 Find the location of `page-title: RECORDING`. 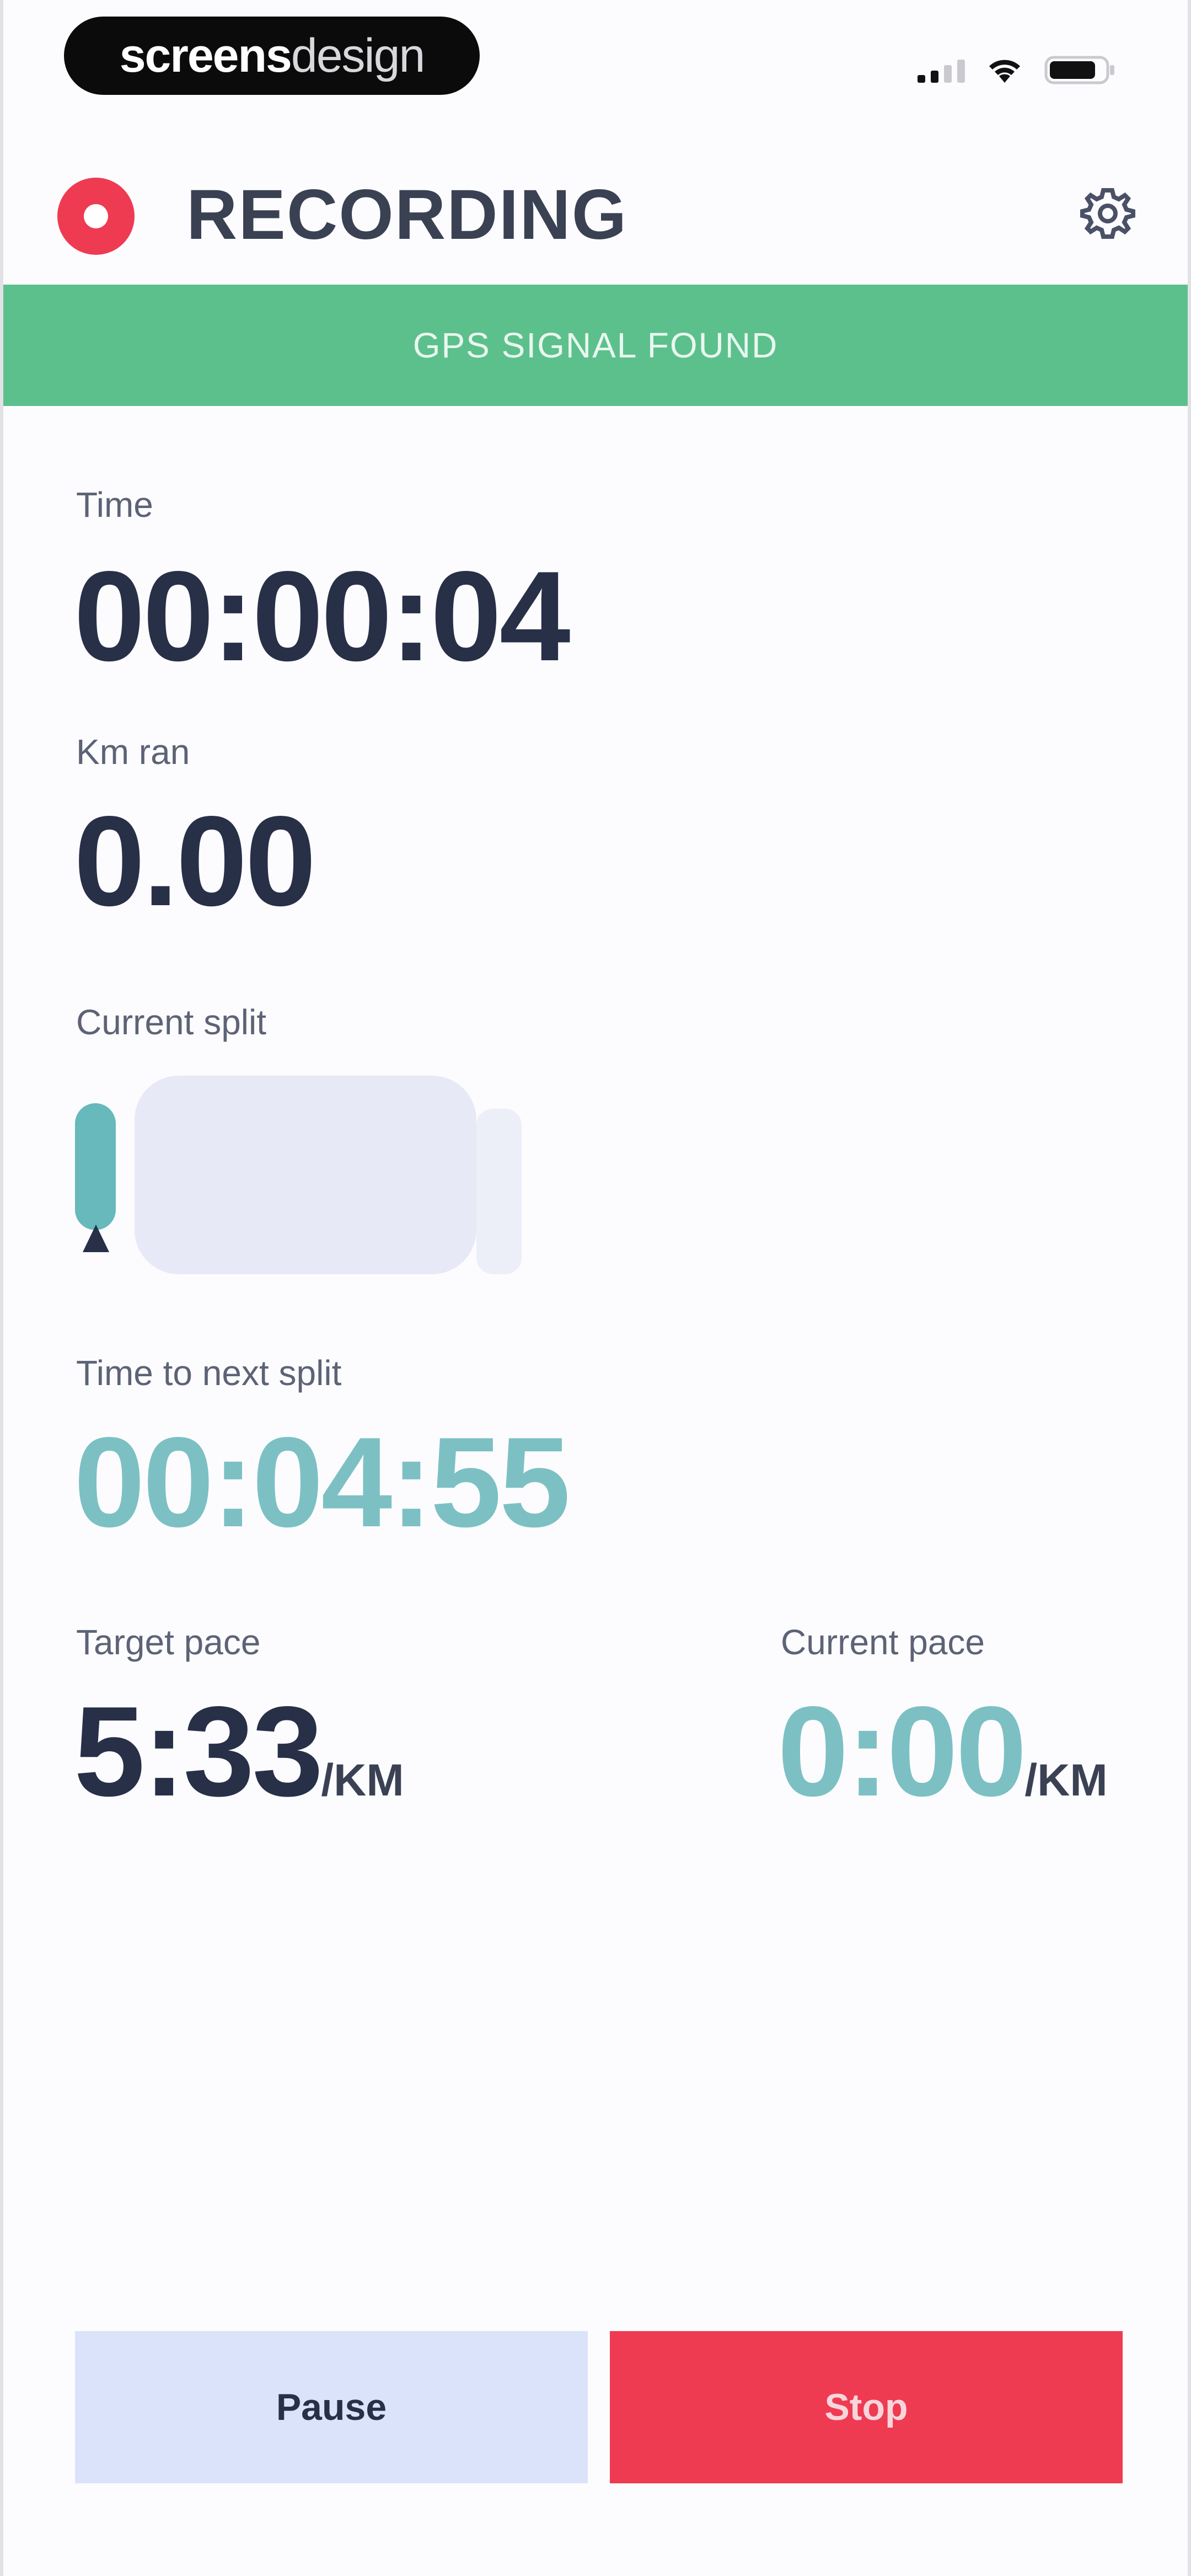

page-title: RECORDING is located at coordinates (407, 214).